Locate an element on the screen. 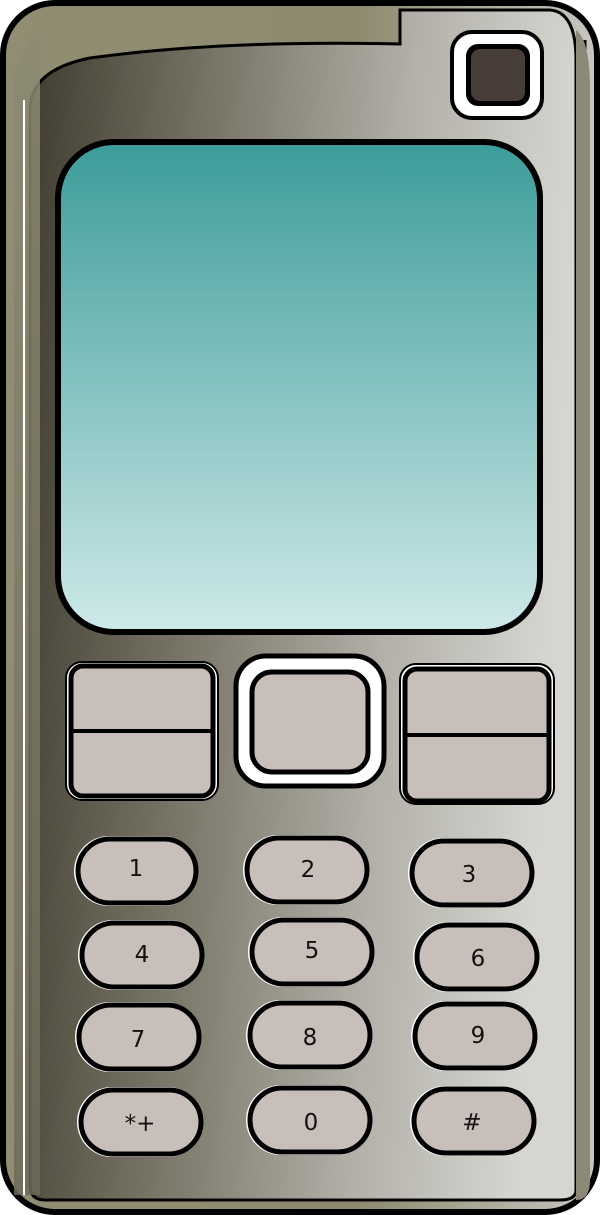 This screenshot has width=600, height=1215. key-3: 3 is located at coordinates (471, 873).